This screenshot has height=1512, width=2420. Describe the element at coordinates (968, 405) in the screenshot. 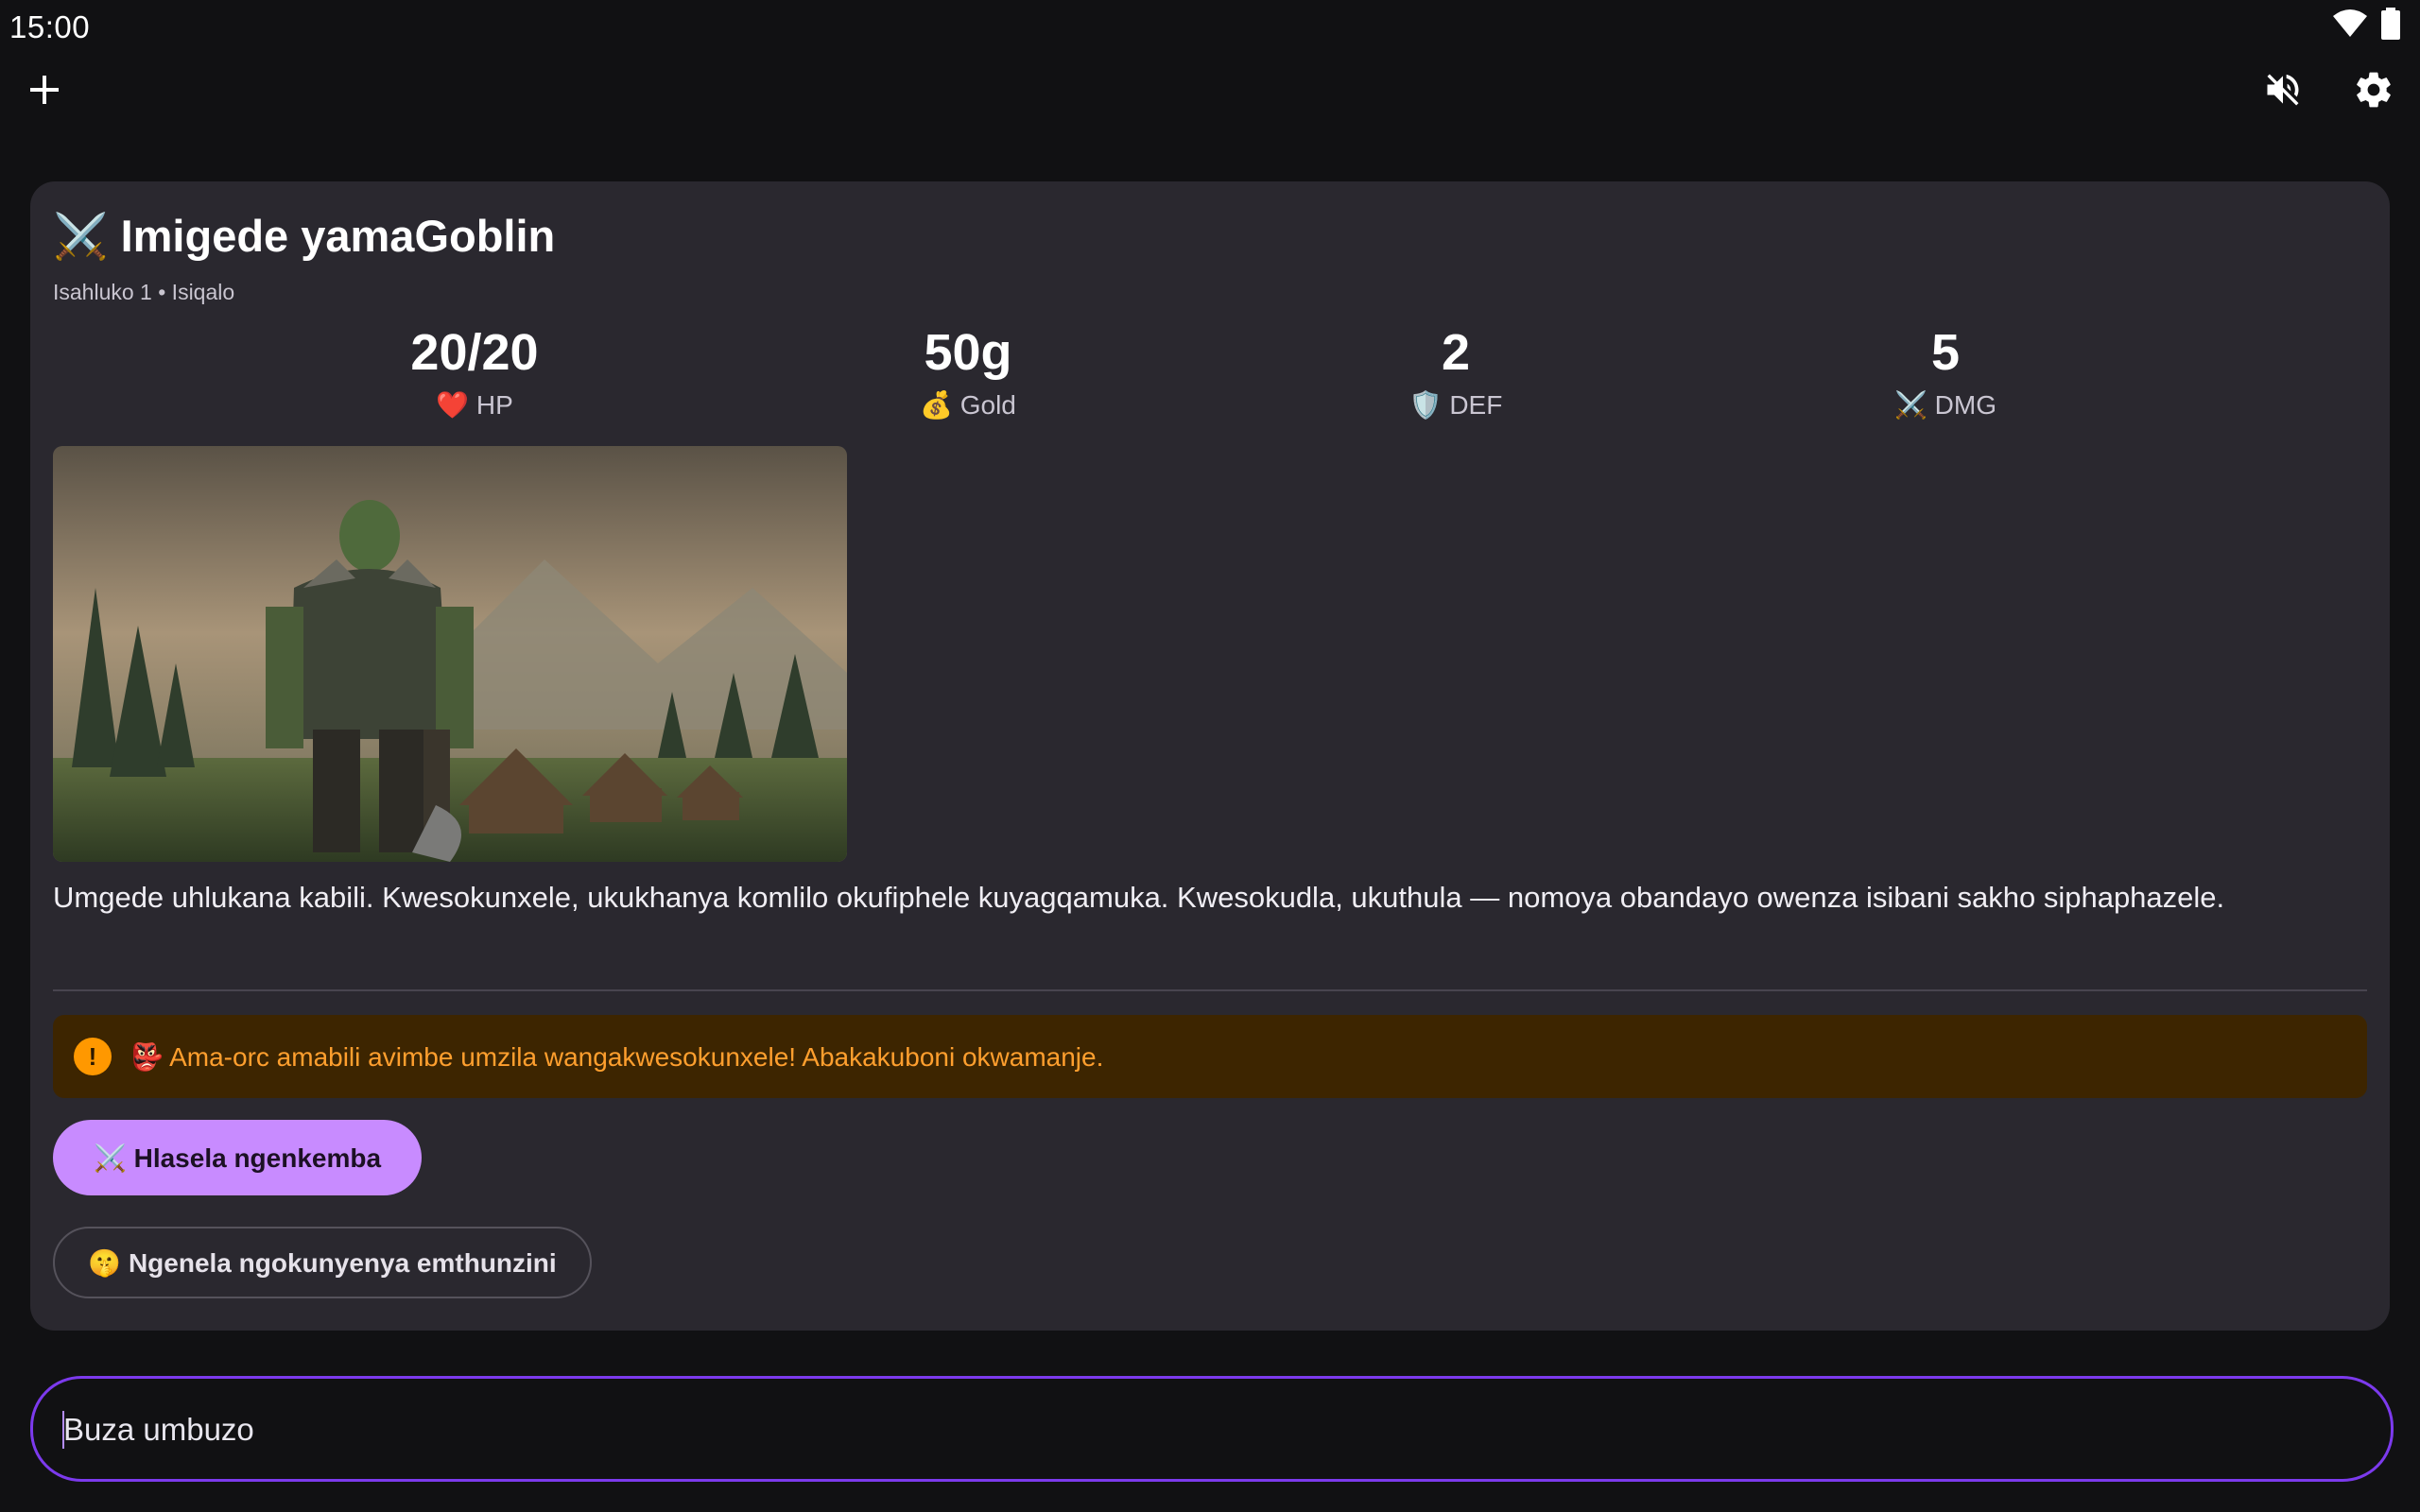

I see `stat-label: 💰 Gold` at that location.